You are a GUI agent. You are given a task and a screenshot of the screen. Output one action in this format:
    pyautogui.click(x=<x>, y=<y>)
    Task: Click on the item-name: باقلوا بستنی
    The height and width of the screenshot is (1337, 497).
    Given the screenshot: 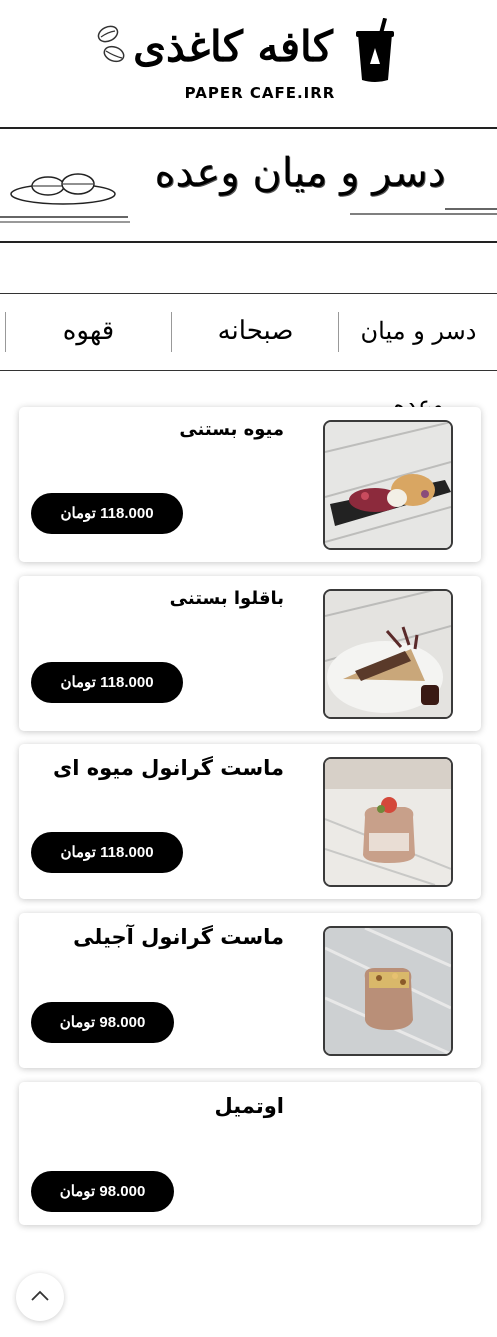 What is the action you would take?
    pyautogui.click(x=226, y=598)
    